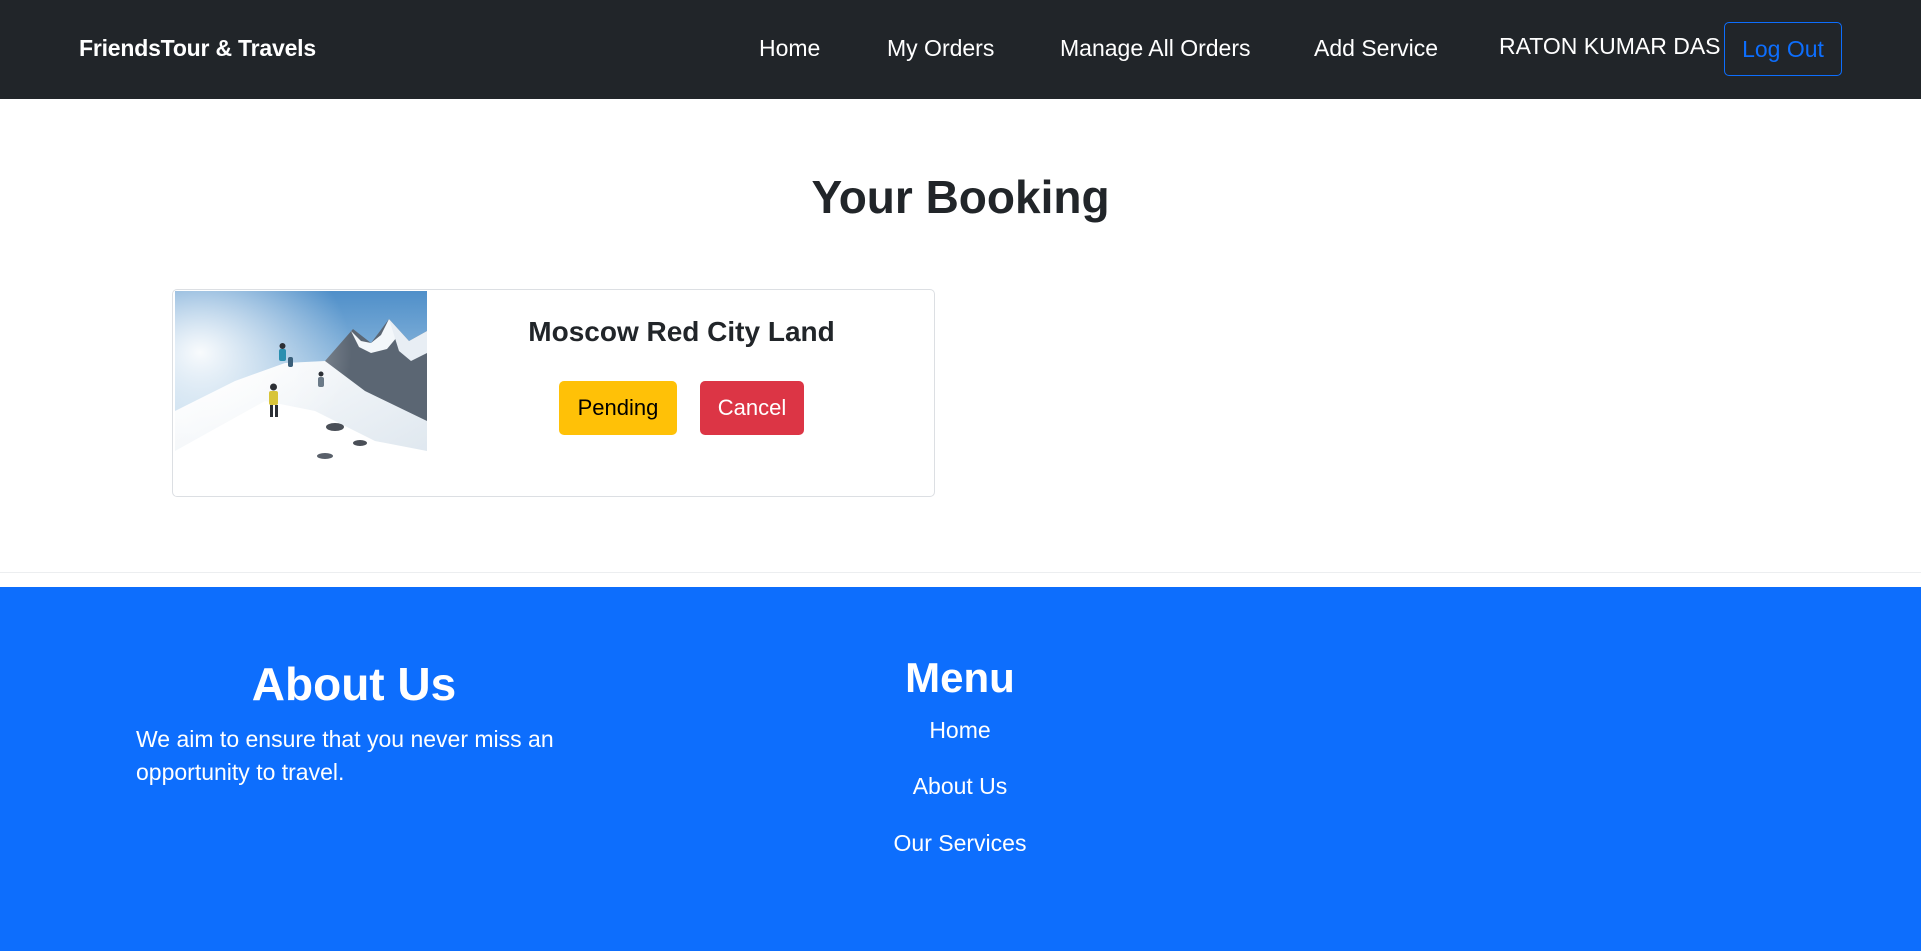  What do you see at coordinates (1155, 48) in the screenshot?
I see `nav-link-manage-all-orders: Manage All Orders` at bounding box center [1155, 48].